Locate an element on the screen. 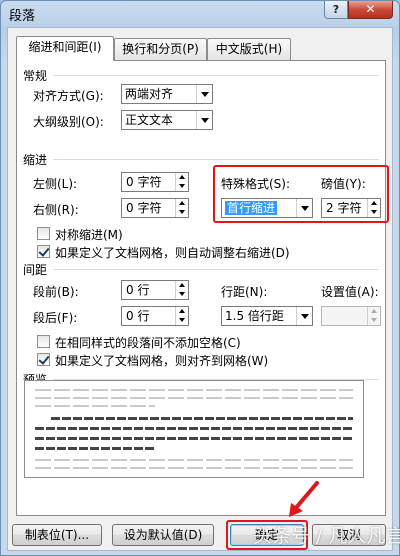  right-indent-stepper: 0 字符 is located at coordinates (155, 208).